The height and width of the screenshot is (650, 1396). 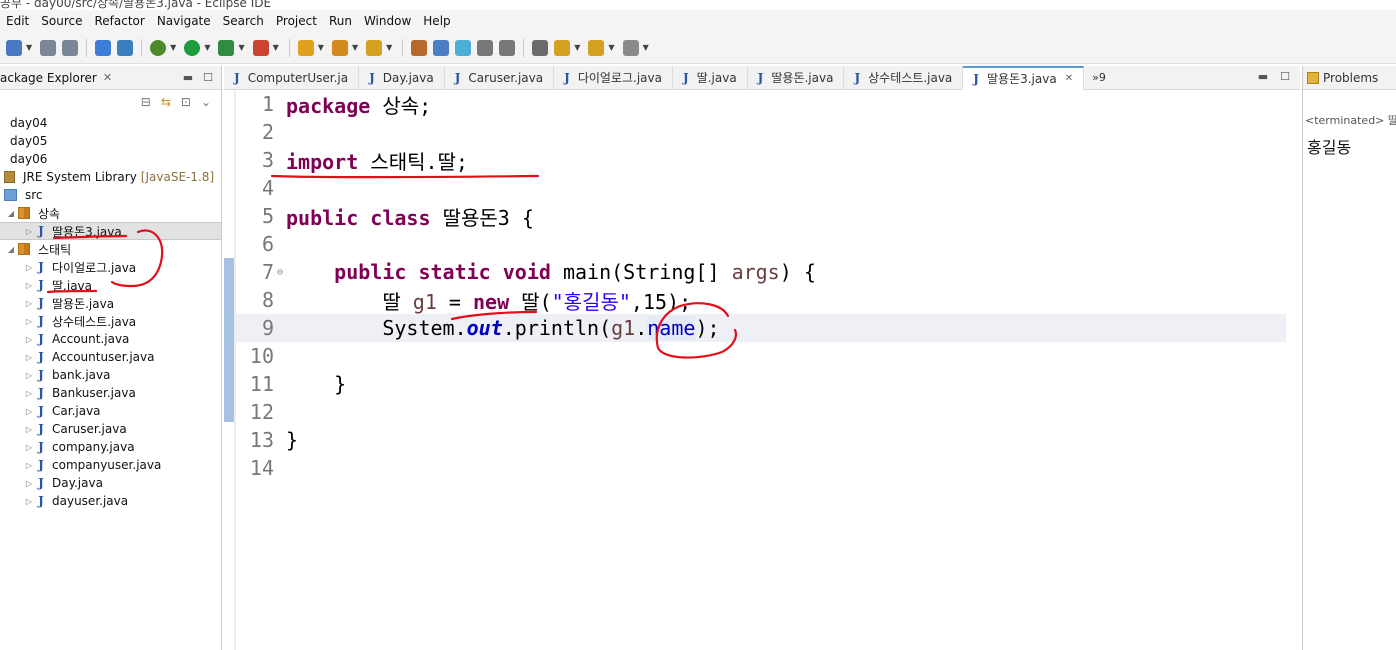 I want to click on menu-item-run: Run, so click(x=340, y=21).